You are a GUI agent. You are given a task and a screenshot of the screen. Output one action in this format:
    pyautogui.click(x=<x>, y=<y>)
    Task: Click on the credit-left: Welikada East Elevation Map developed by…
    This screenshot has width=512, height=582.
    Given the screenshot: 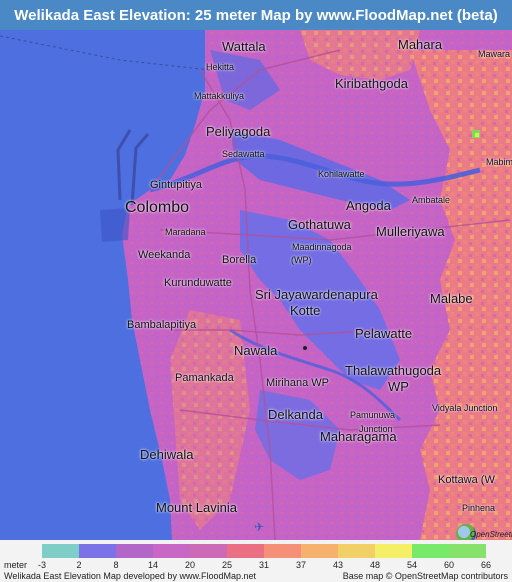 What is the action you would take?
    pyautogui.click(x=130, y=576)
    